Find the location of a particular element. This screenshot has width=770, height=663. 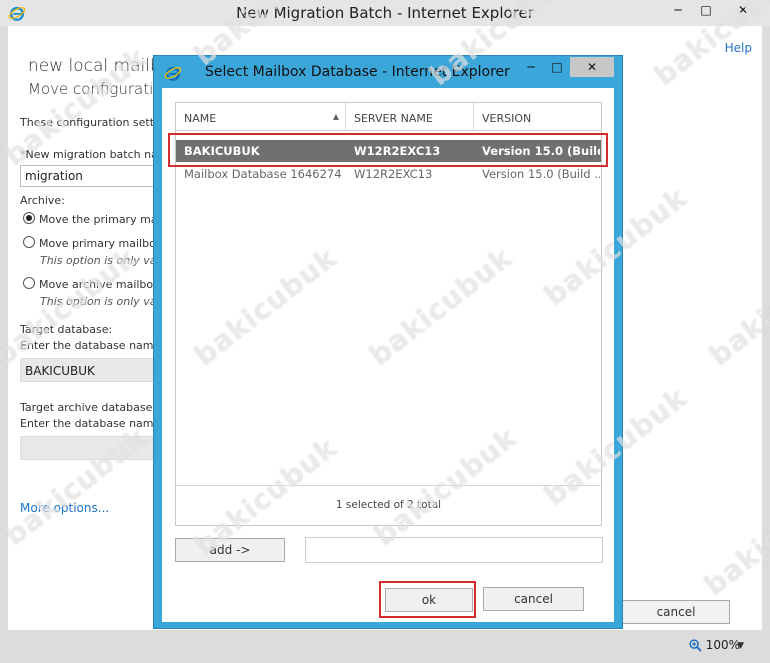

outer-window-controls: ─ □ ✕ is located at coordinates (715, 10).